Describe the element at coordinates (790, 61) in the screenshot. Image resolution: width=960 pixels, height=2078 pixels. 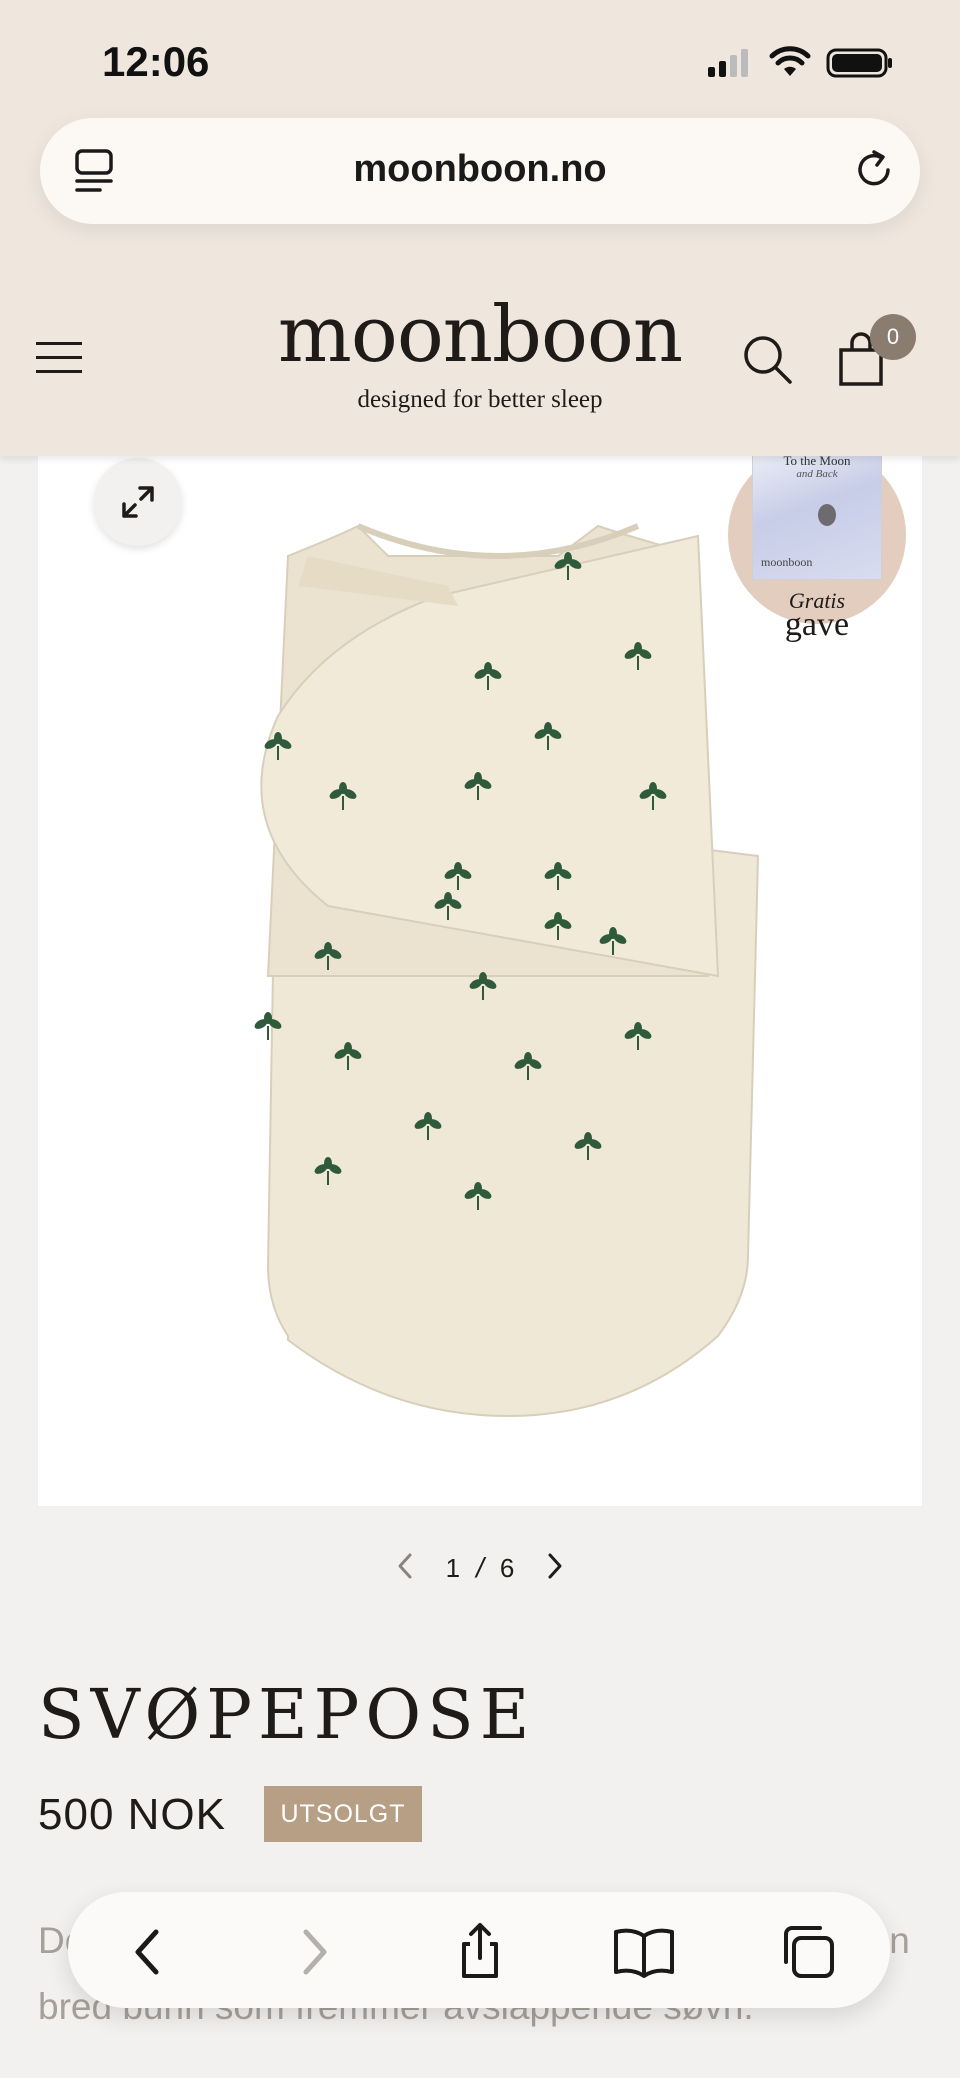
I see `wifi-icon` at that location.